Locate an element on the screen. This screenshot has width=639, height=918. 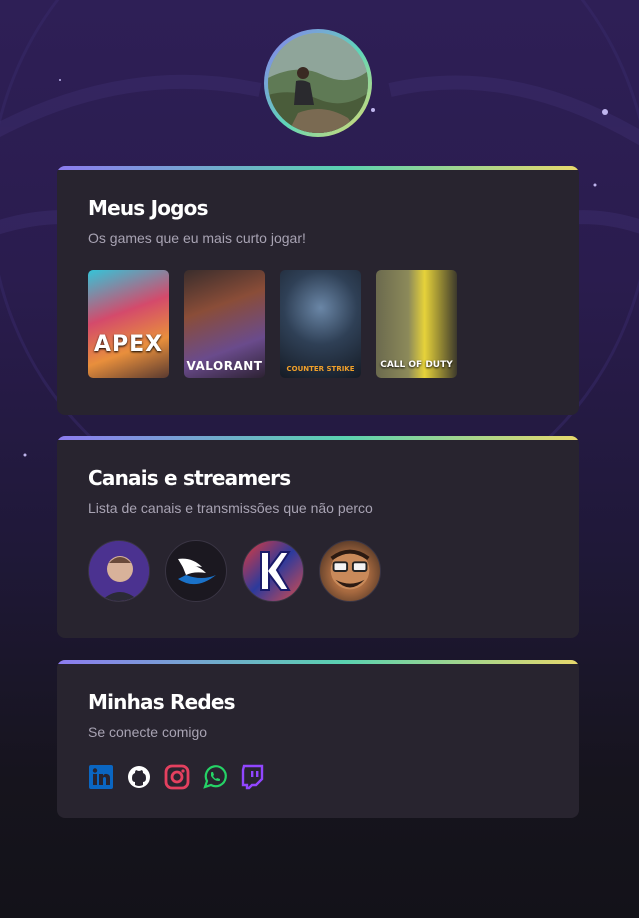
streamers-list is located at coordinates (234, 571).